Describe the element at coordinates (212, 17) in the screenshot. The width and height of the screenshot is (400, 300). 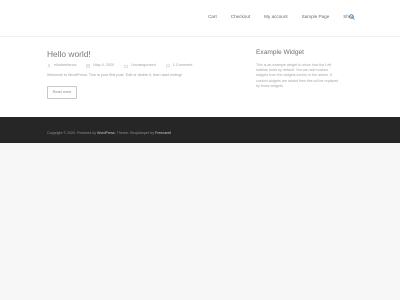
I see `nav-item-cart: Cart` at that location.